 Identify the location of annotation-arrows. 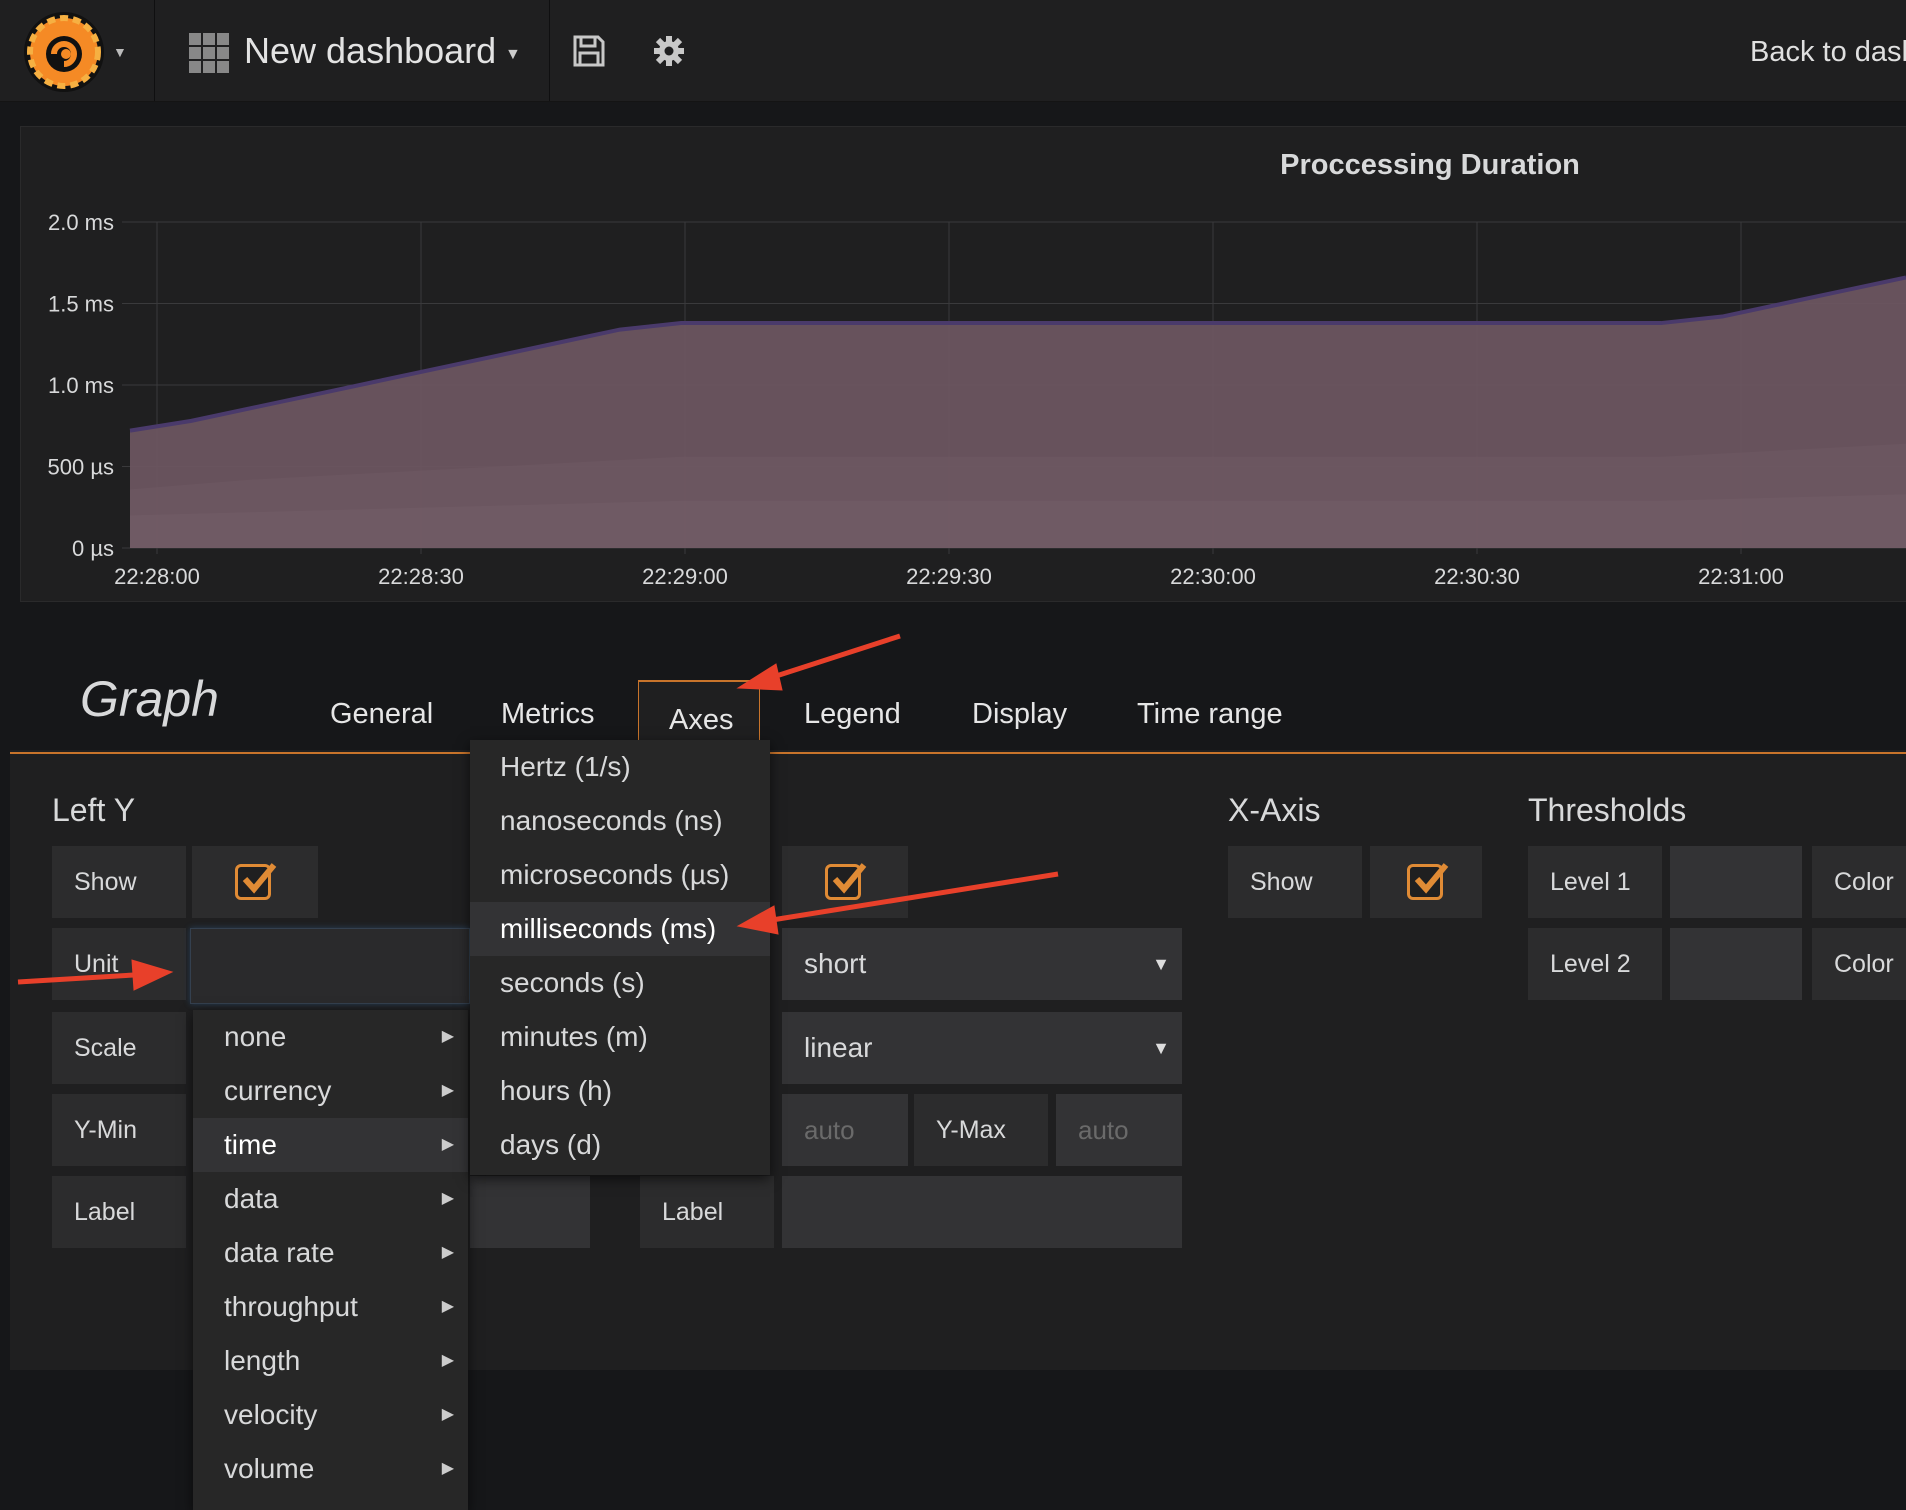
(538, 812).